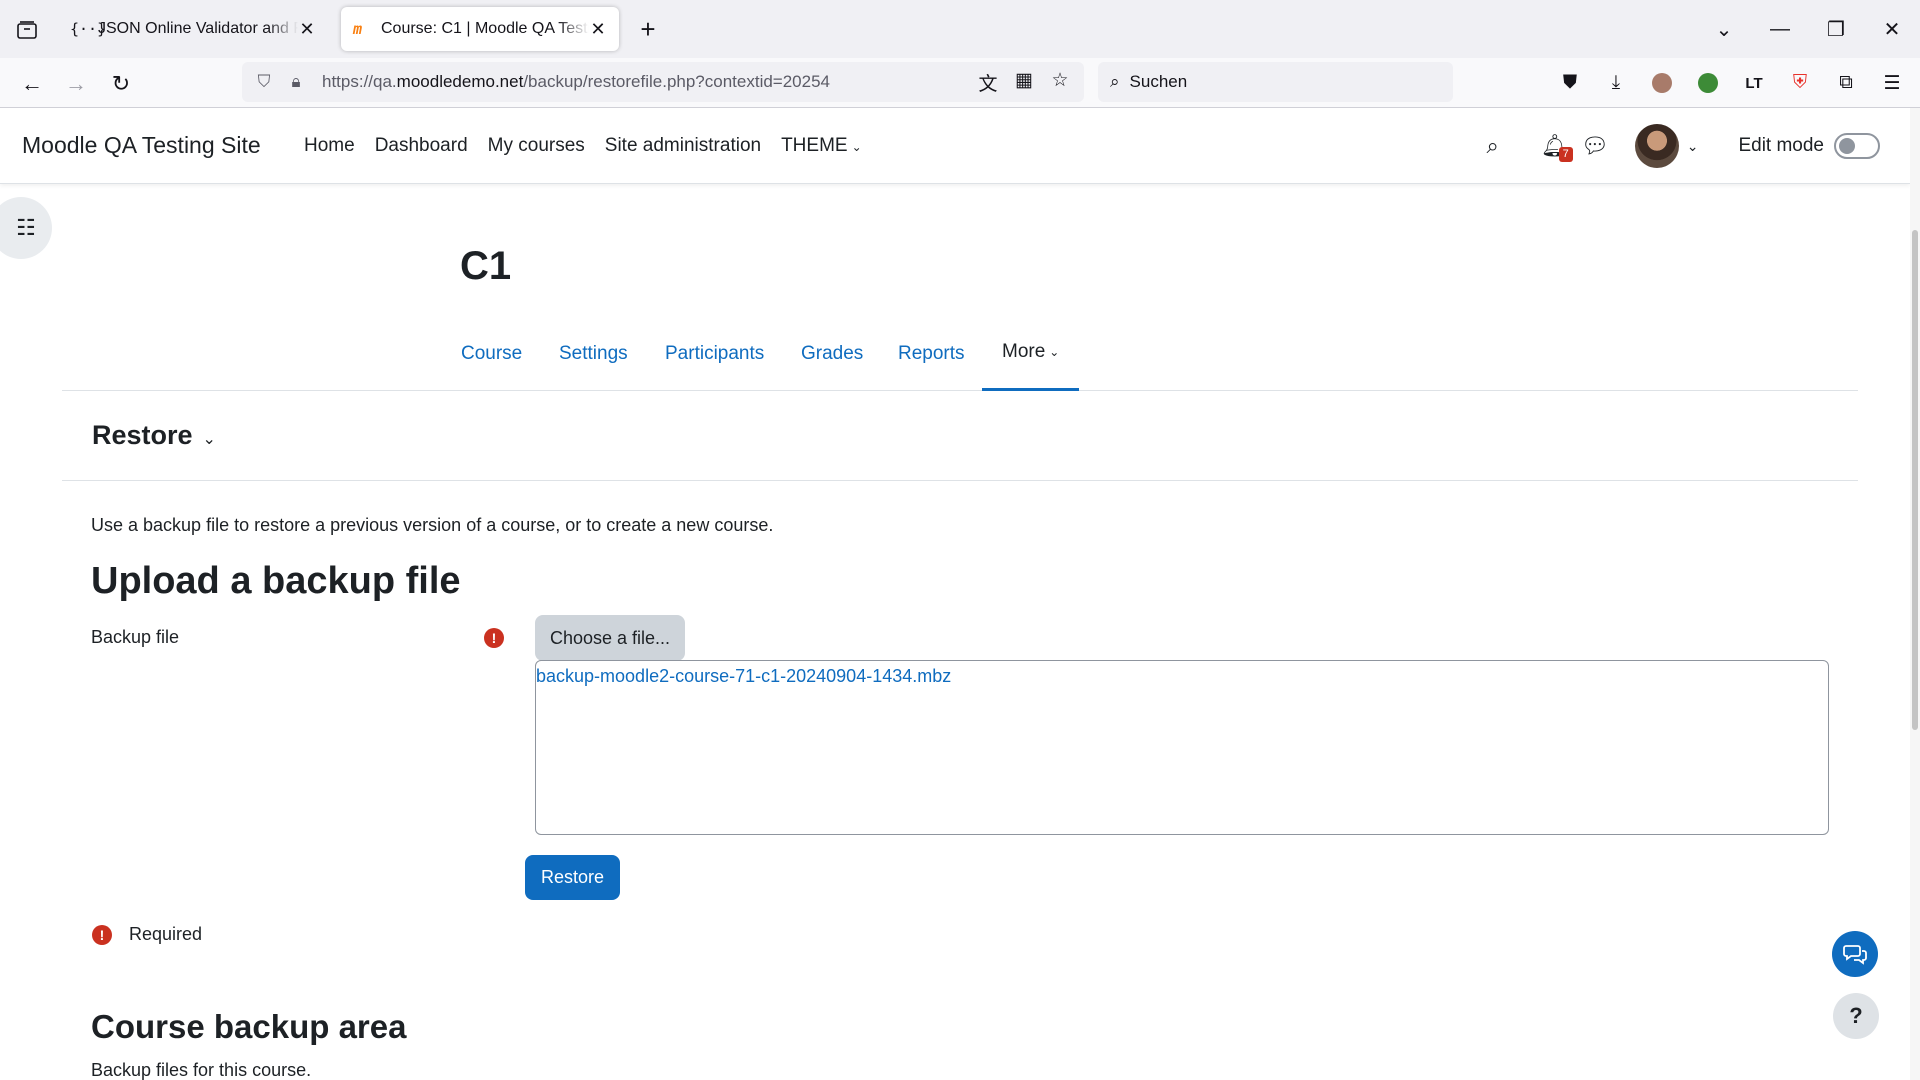  What do you see at coordinates (1731, 83) in the screenshot?
I see `toolbar-extensions: ⛊ ⤓ LT ⛨ ⧉ ☰` at bounding box center [1731, 83].